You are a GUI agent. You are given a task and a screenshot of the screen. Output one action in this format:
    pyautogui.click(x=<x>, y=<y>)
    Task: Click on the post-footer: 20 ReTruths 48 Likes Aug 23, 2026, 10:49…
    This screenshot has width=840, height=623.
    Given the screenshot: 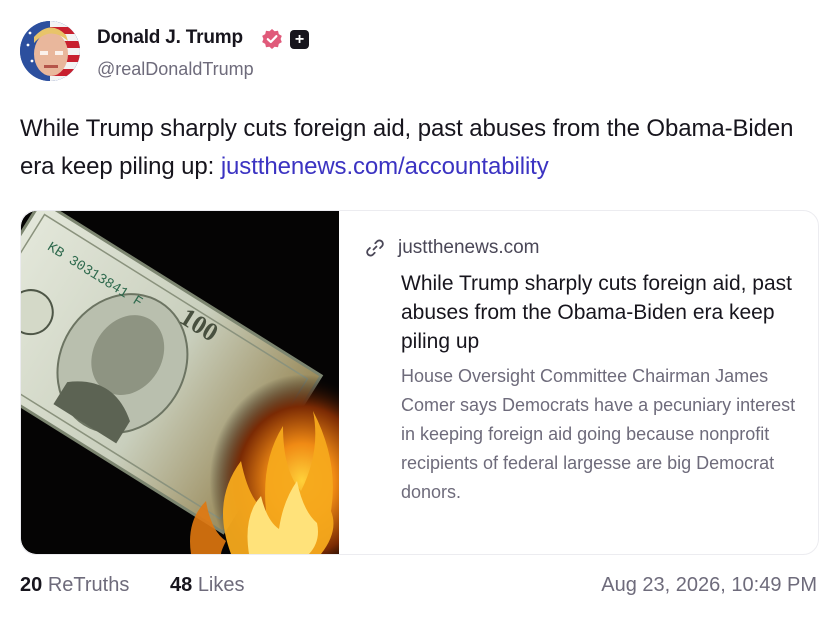 What is the action you would take?
    pyautogui.click(x=418, y=585)
    